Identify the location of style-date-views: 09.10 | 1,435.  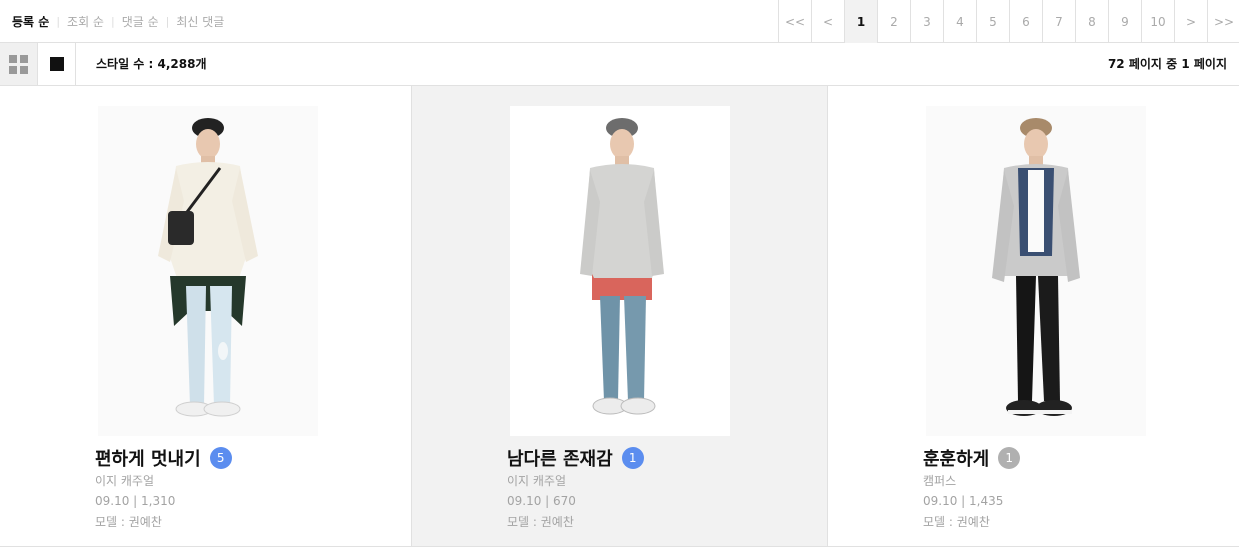
(963, 501).